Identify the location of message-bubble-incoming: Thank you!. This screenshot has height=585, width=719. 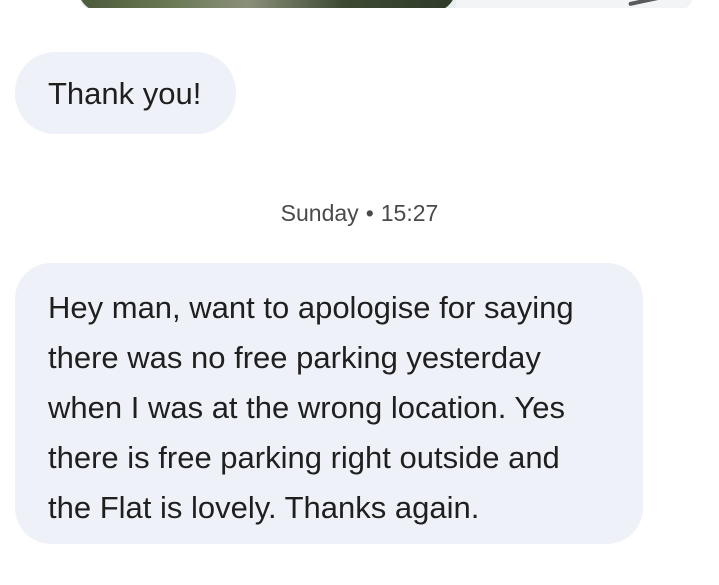
(125, 93).